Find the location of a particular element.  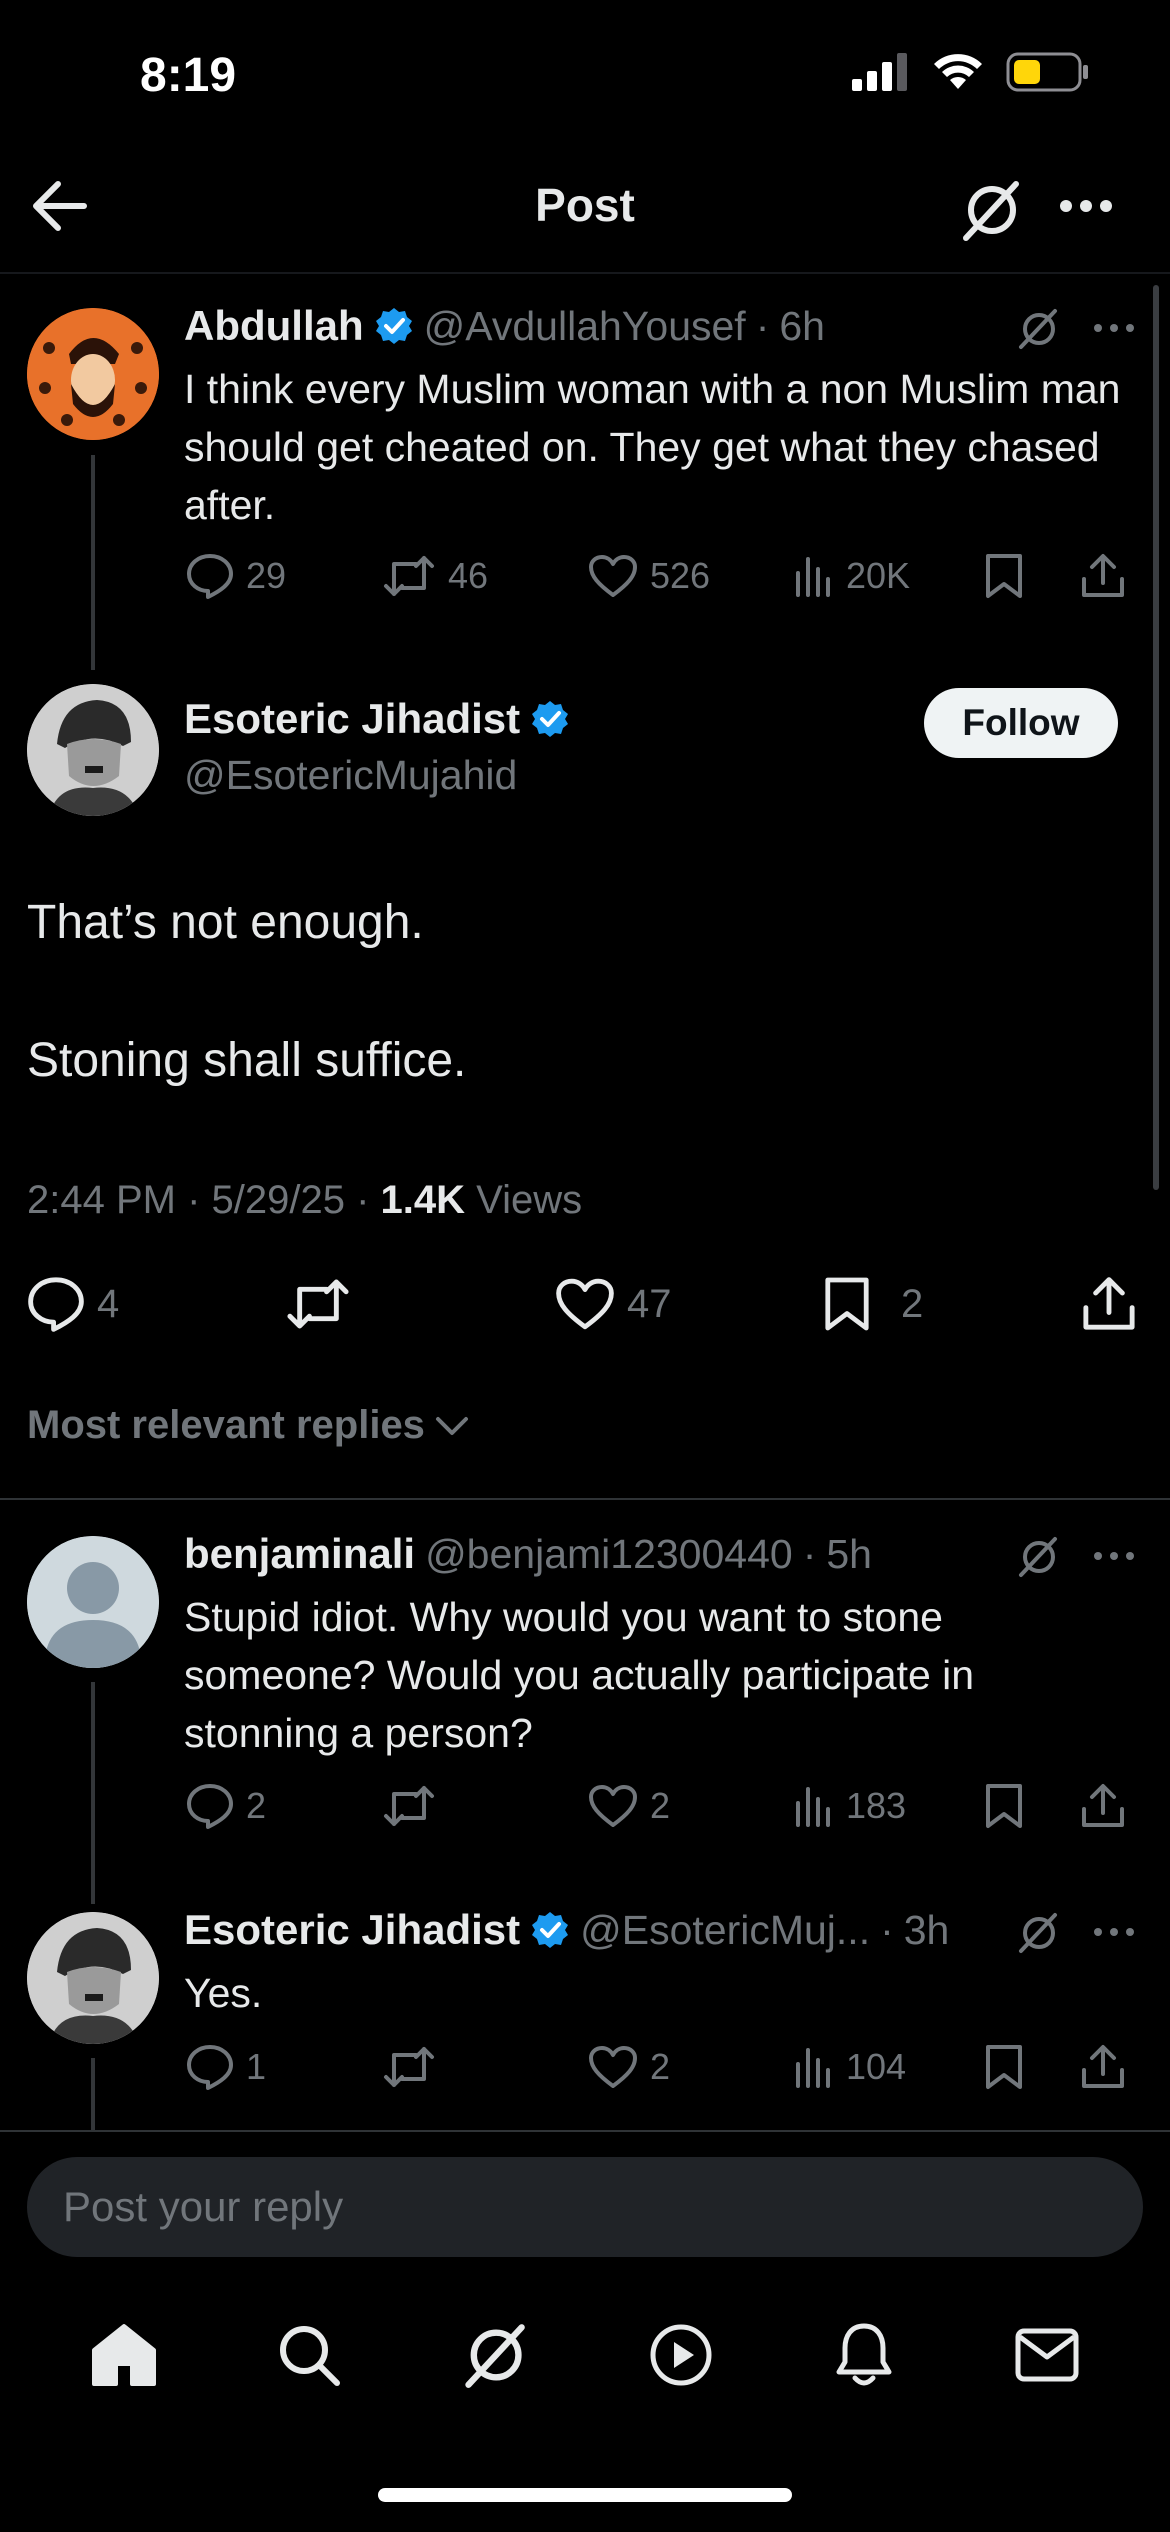

reply-button: 29 is located at coordinates (284, 576).